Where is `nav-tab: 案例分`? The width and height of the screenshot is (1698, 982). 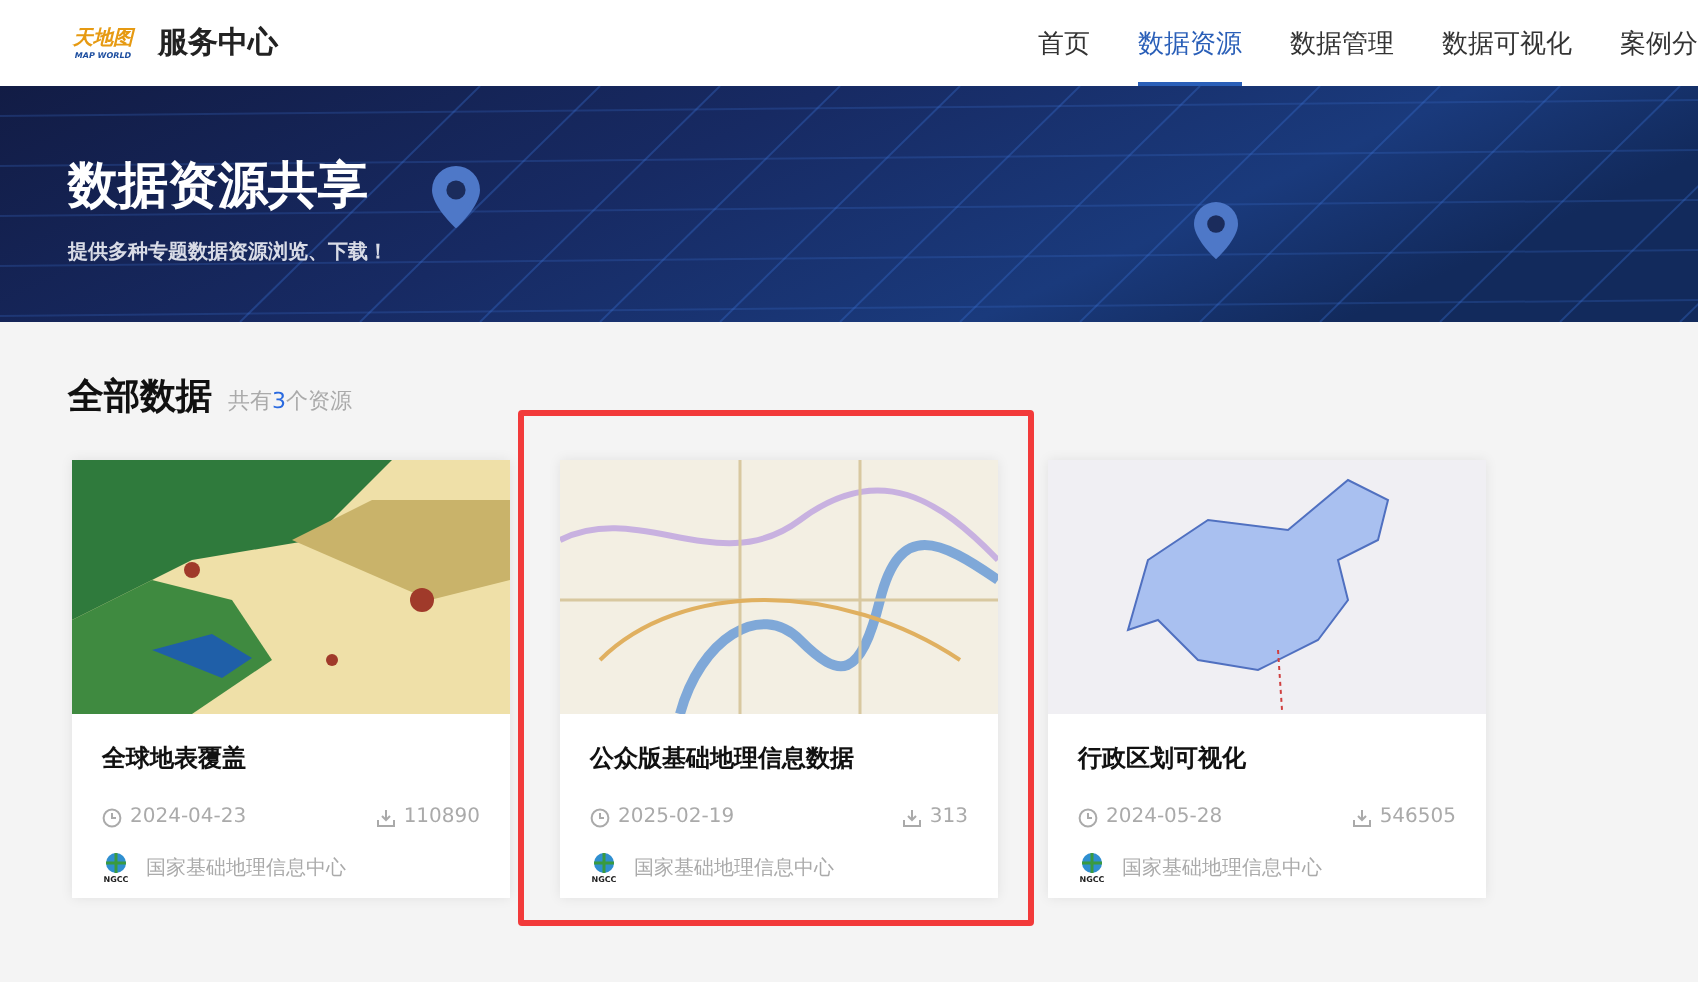
nav-tab: 案例分 is located at coordinates (1659, 43).